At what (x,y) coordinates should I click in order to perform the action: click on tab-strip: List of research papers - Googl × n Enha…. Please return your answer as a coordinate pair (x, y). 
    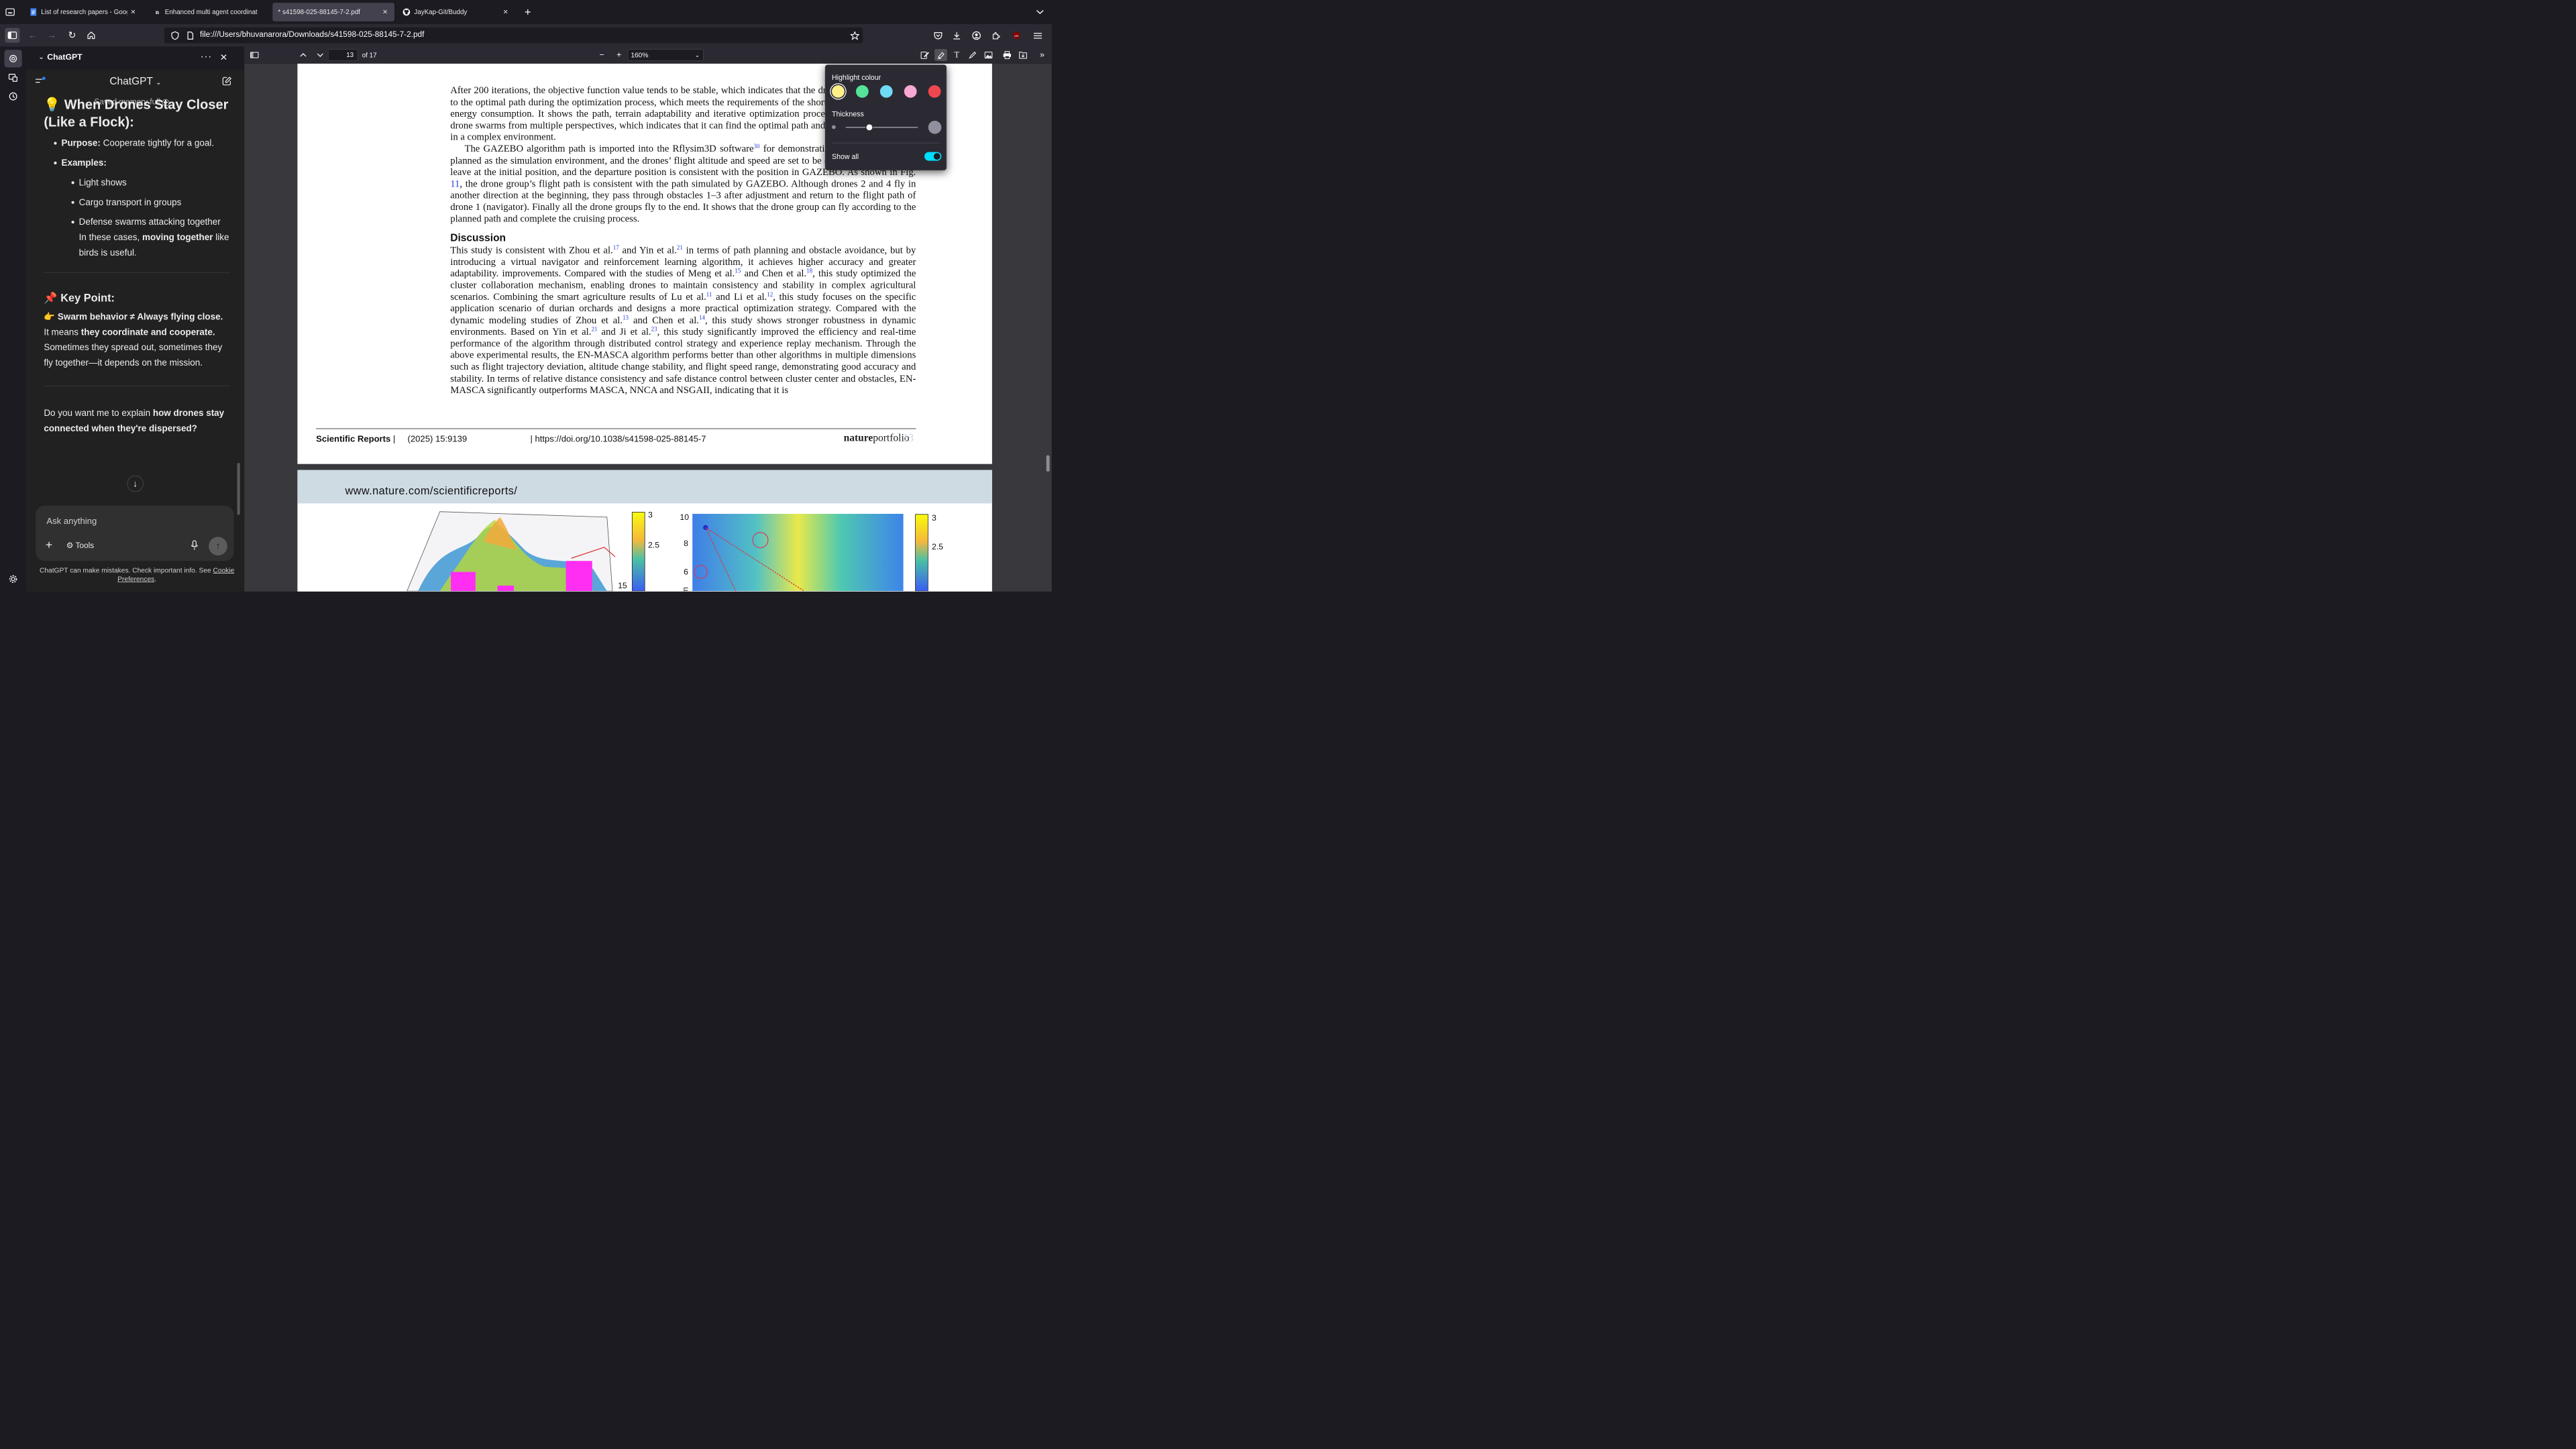
    Looking at the image, I should click on (526, 12).